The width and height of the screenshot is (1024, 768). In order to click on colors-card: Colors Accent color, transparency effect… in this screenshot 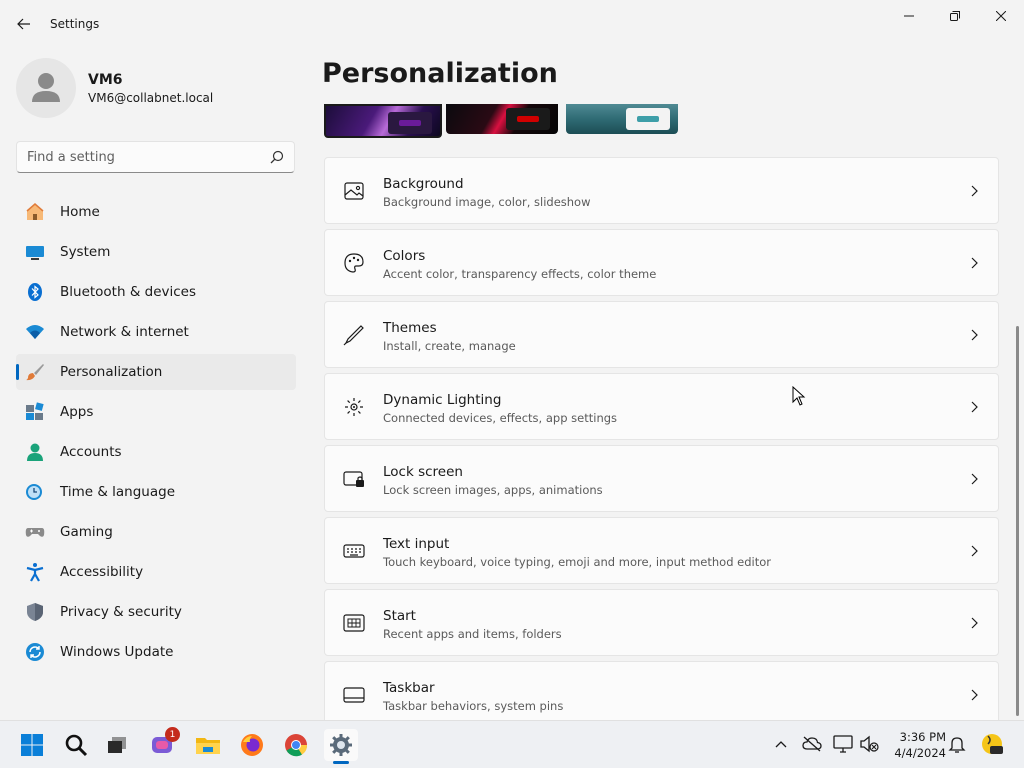, I will do `click(661, 262)`.